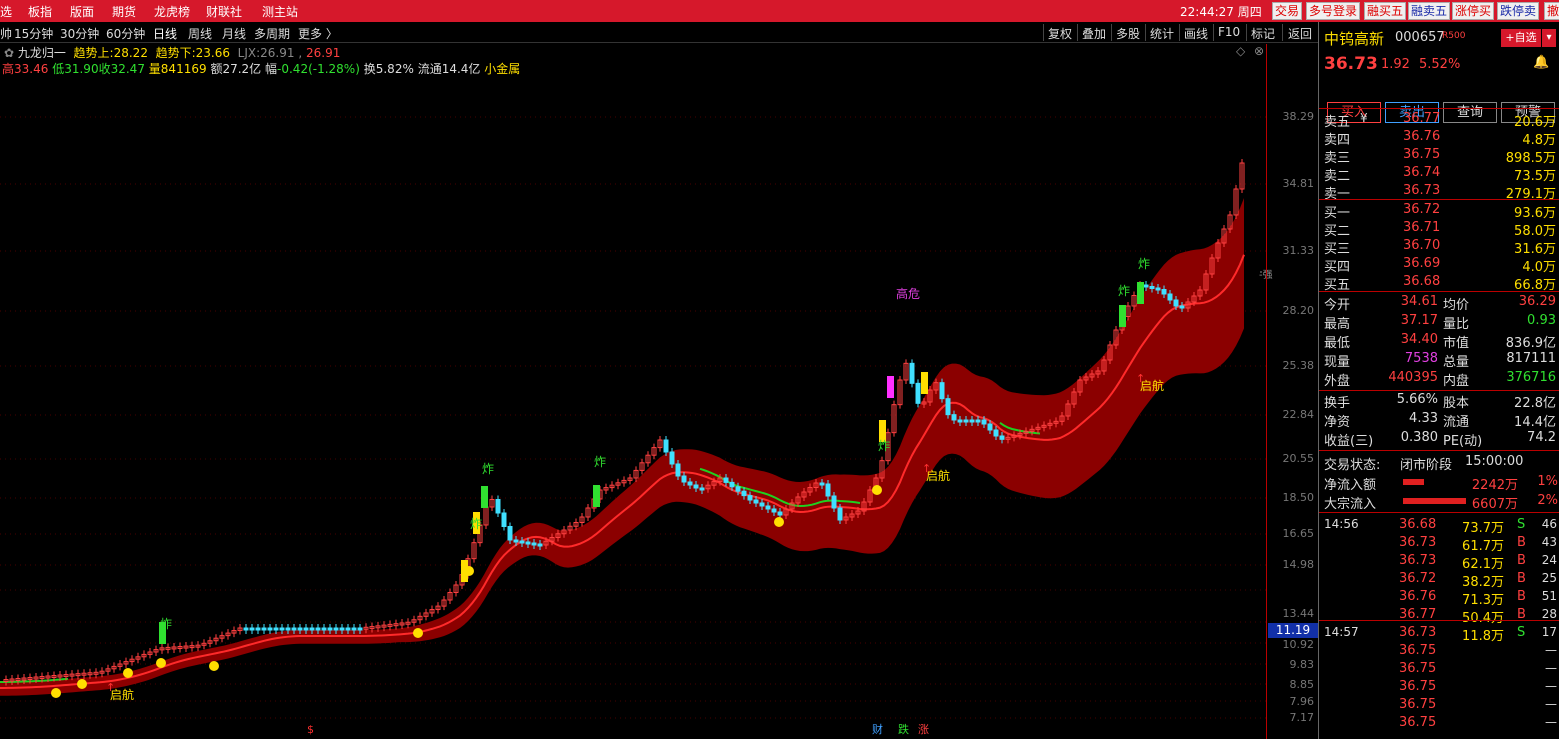 This screenshot has height=739, width=1559. Describe the element at coordinates (1439, 265) in the screenshot. I see `bid-row: 买四 36.69 4.0万` at that location.